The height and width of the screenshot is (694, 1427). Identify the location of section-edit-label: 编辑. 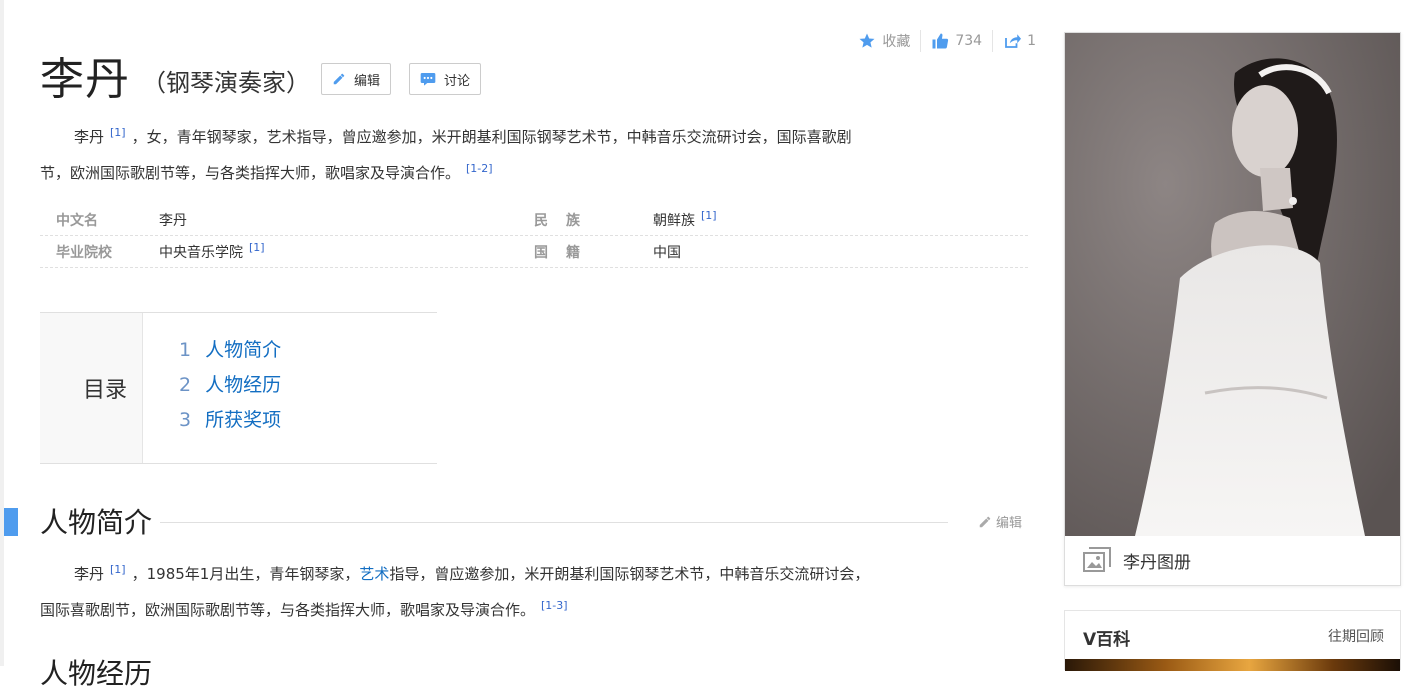
(1009, 523).